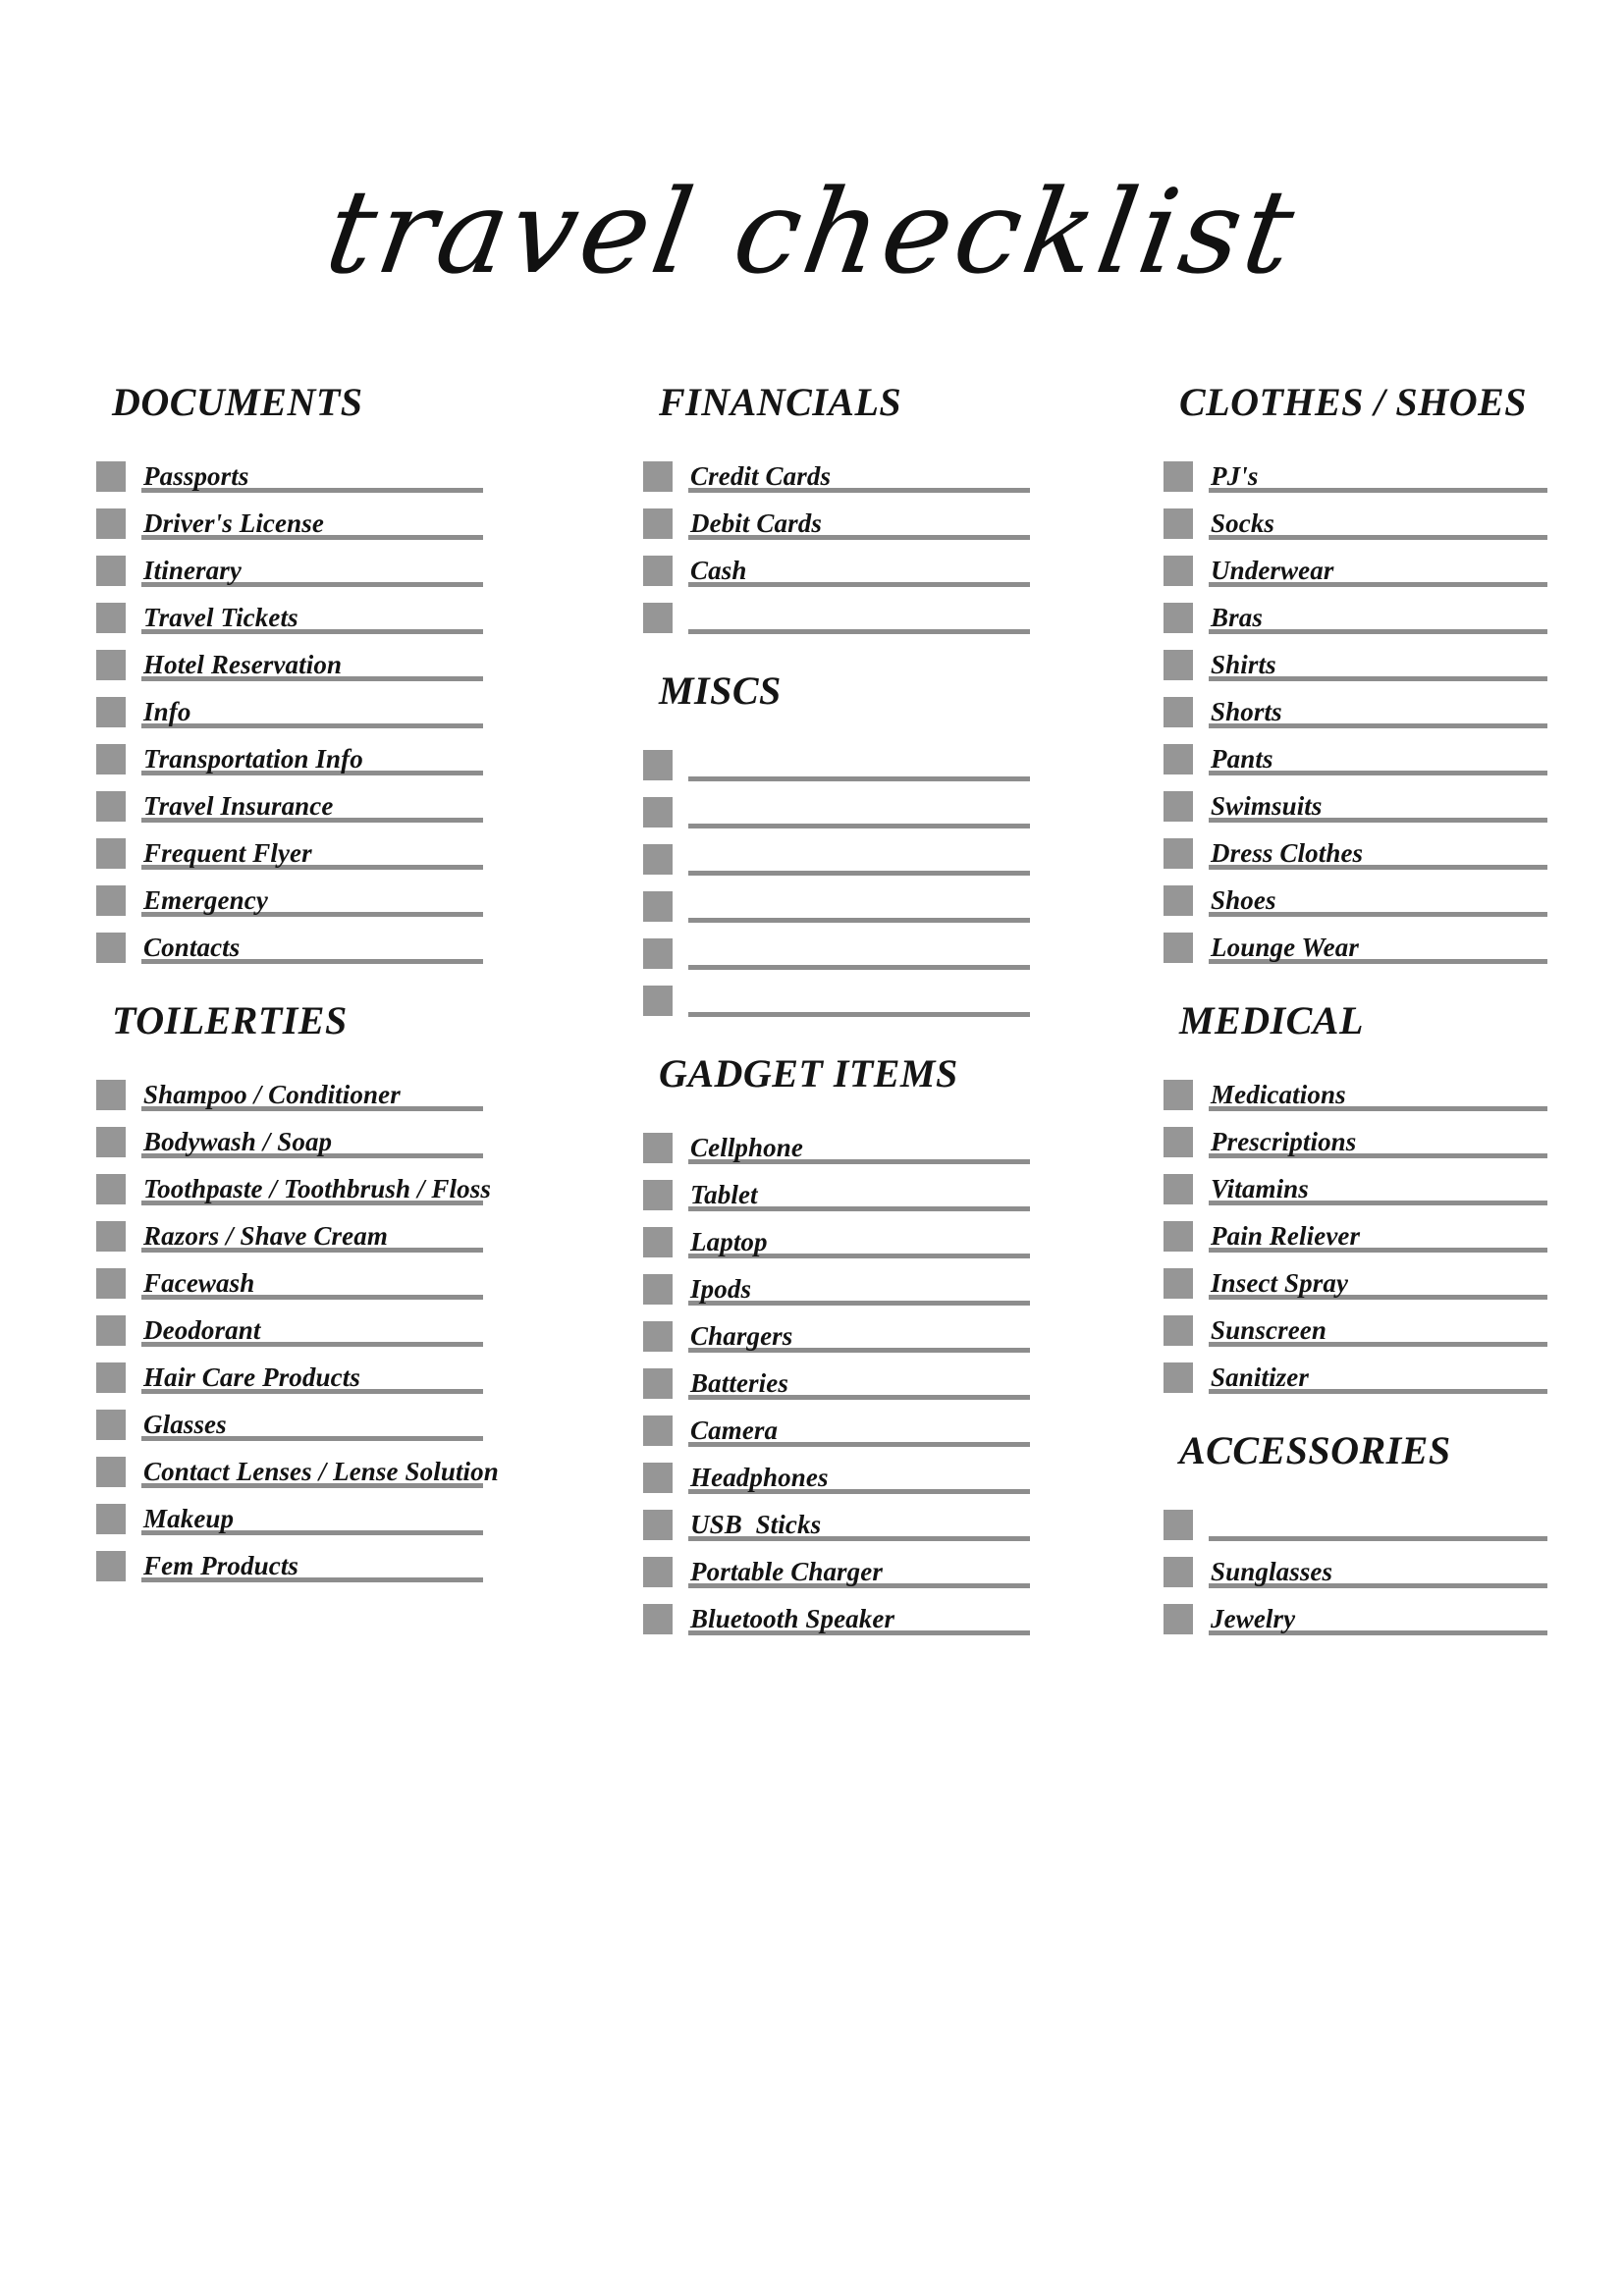  What do you see at coordinates (859, 1195) in the screenshot?
I see `checklist-entry-field: Tablet` at bounding box center [859, 1195].